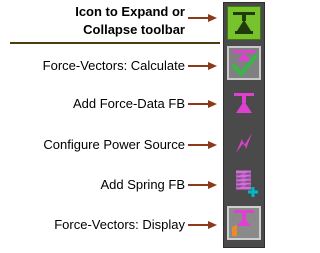 This screenshot has width=320, height=253. I want to click on label-display: Force-Vectors: Display, so click(119, 224).